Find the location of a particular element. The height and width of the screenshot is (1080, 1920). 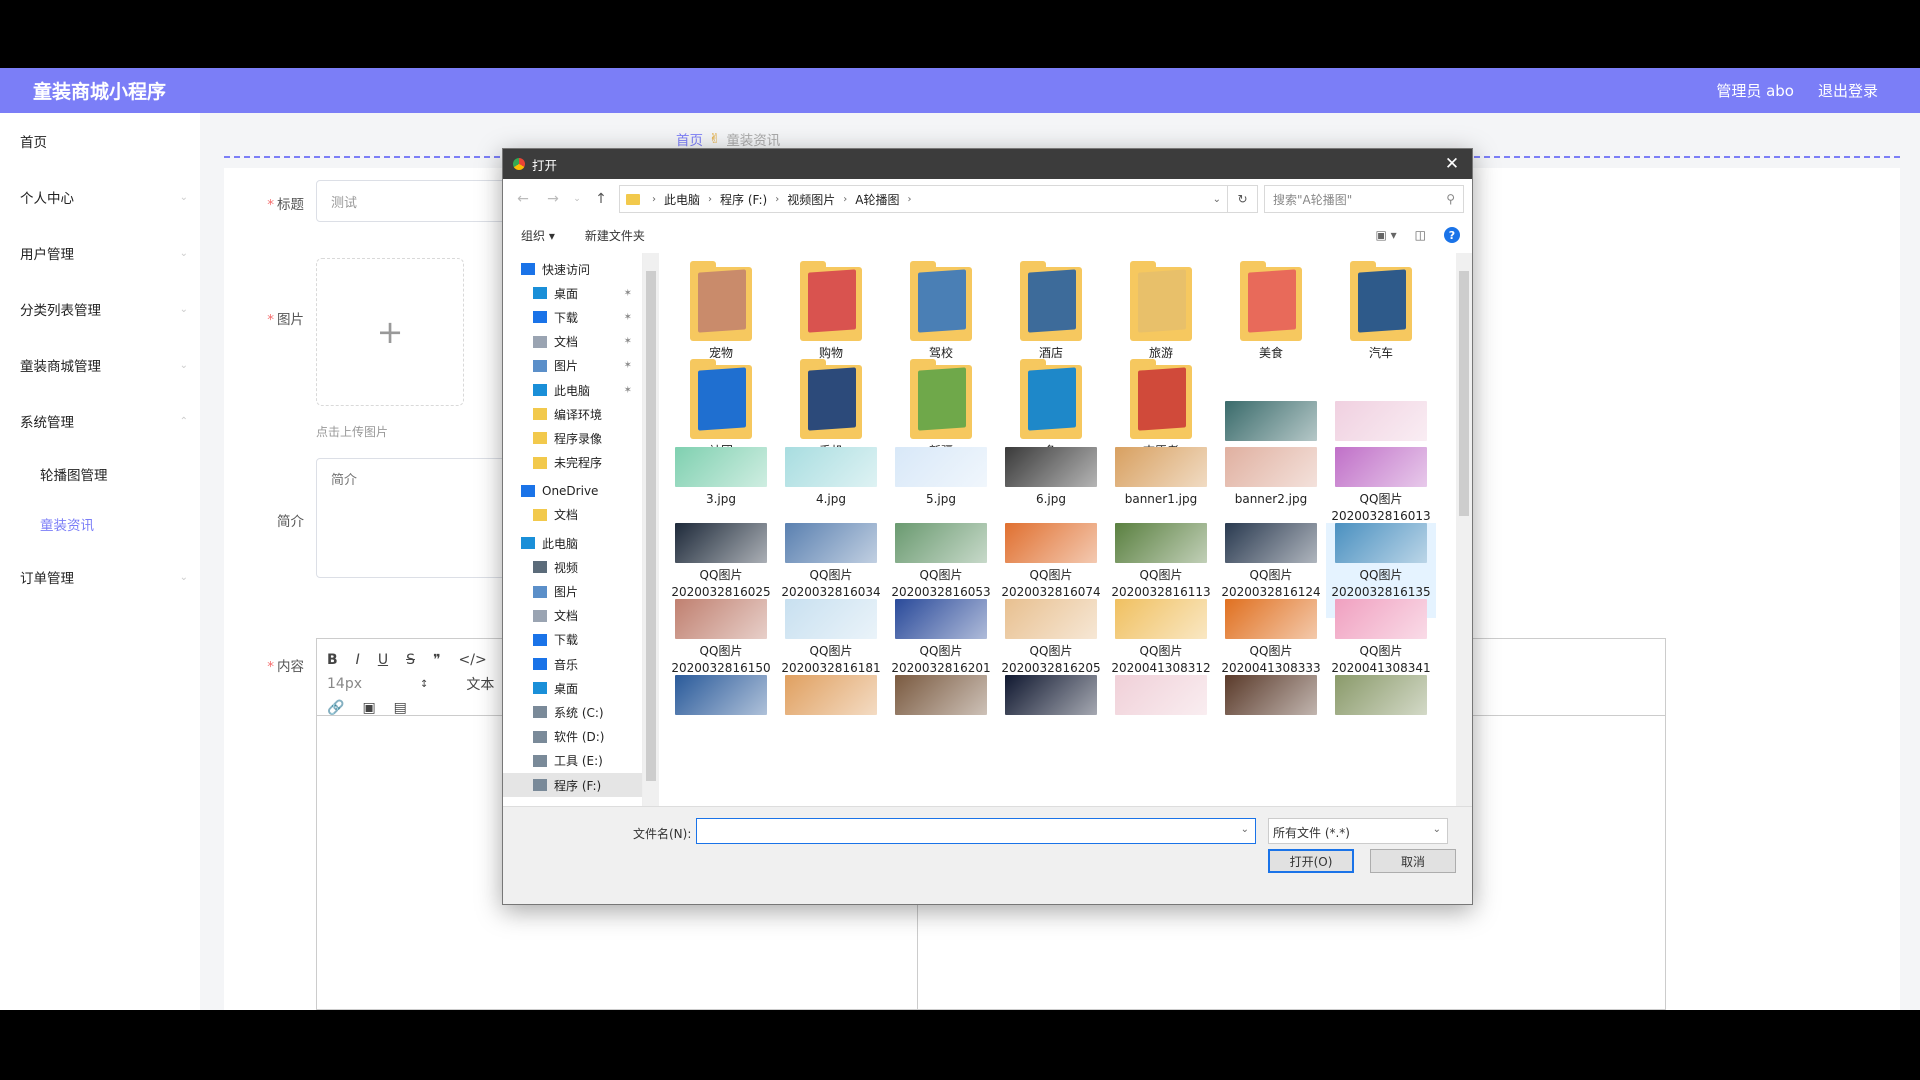

tree-item: 文档 ✶ is located at coordinates (572, 342).